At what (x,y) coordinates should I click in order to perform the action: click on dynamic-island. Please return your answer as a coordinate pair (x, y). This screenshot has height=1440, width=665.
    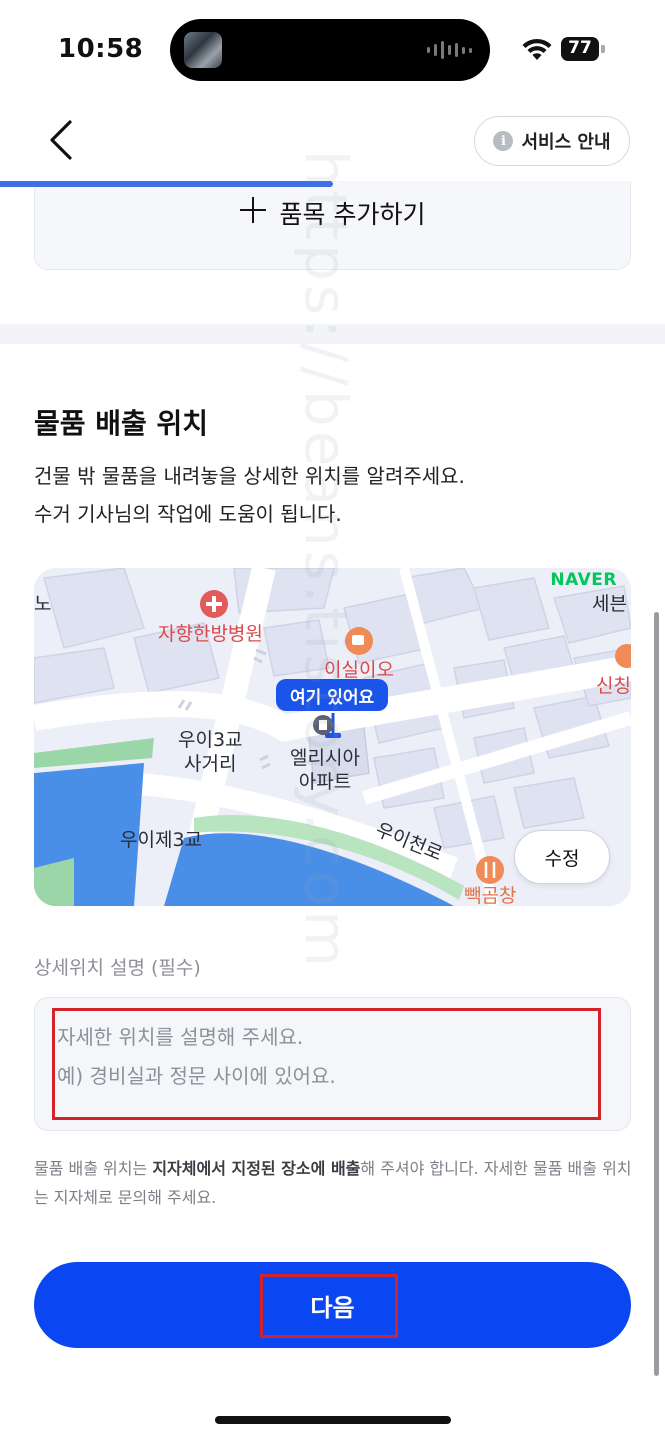
    Looking at the image, I should click on (330, 50).